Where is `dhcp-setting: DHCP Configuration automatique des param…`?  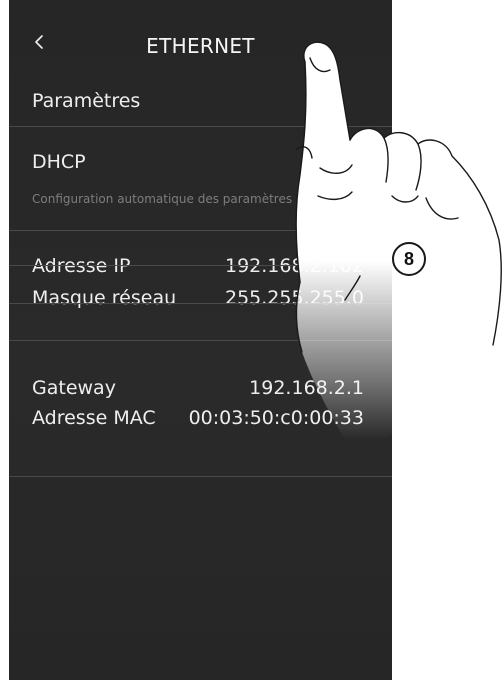
dhcp-setting: DHCP Configuration automatique des param… is located at coordinates (200, 178).